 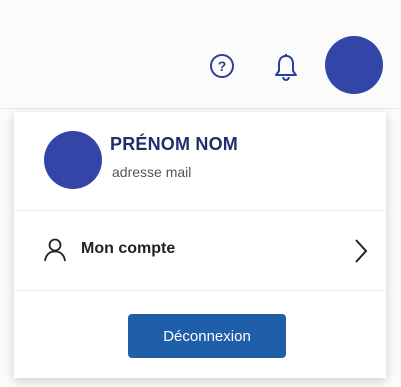 I want to click on logout-button: Déconnexion, so click(x=207, y=336).